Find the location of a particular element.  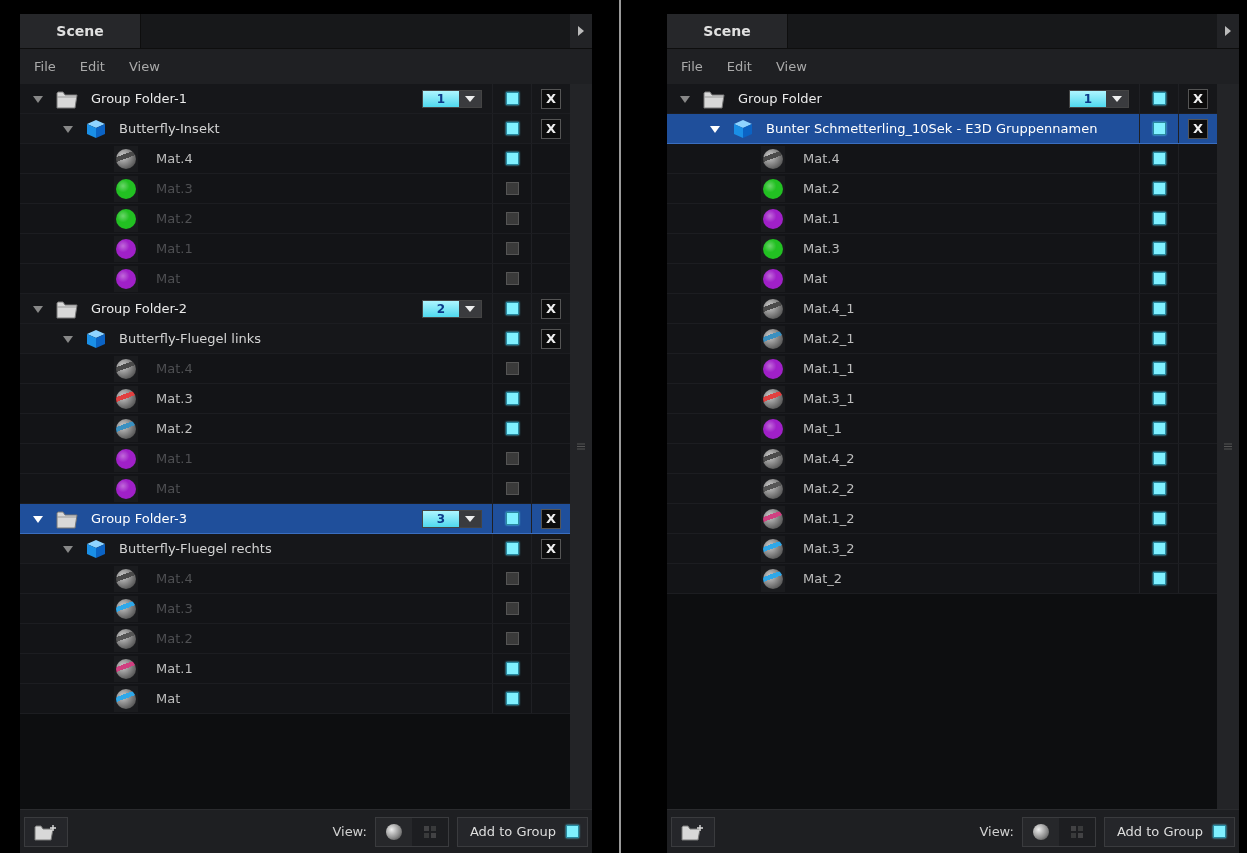

layer-selector: 3 is located at coordinates (452, 518).